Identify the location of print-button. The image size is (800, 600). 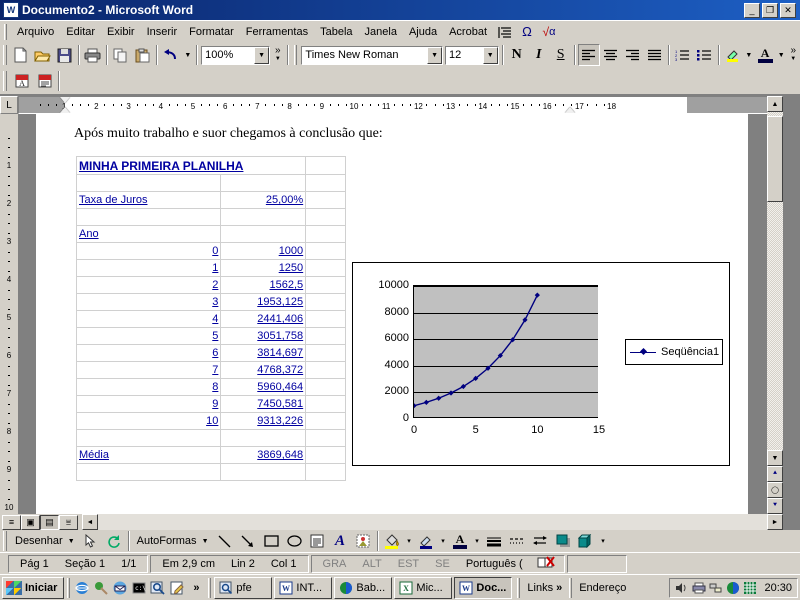
(93, 55).